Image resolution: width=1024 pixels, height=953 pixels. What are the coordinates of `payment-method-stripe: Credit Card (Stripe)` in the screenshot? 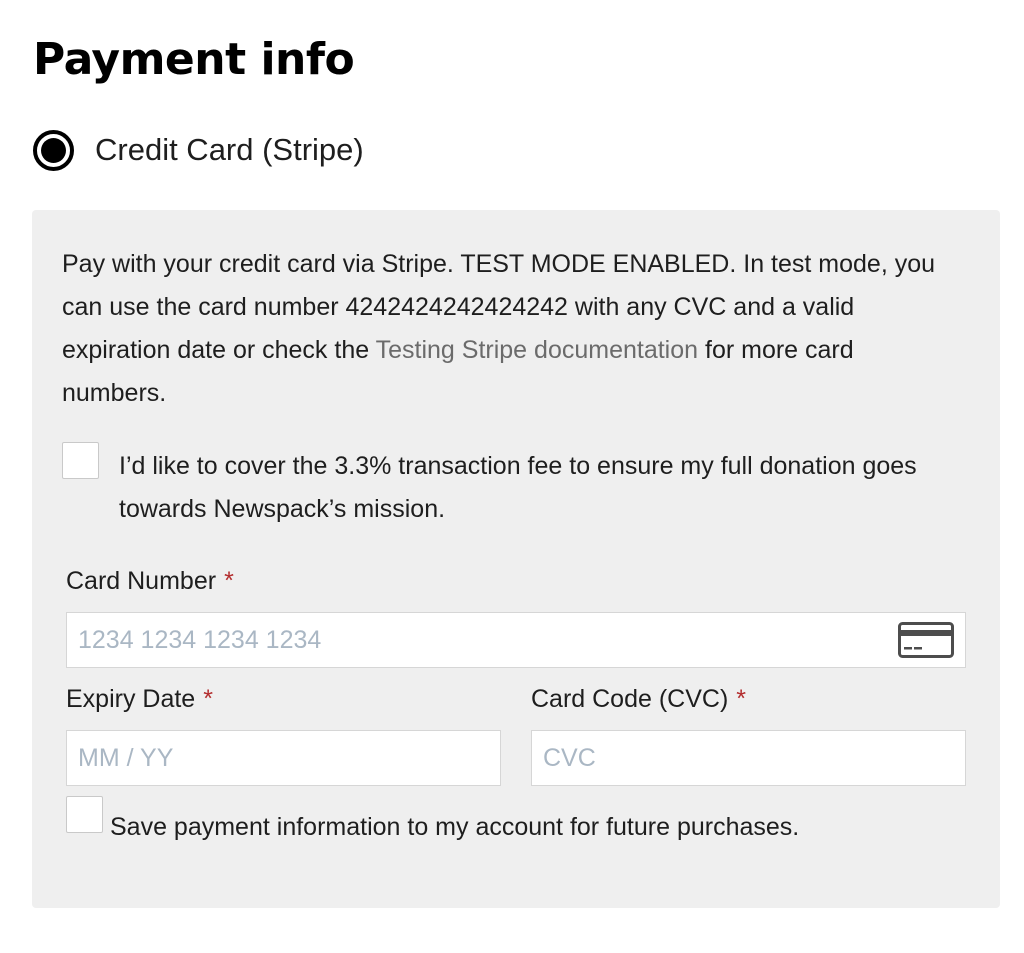 It's located at (198, 150).